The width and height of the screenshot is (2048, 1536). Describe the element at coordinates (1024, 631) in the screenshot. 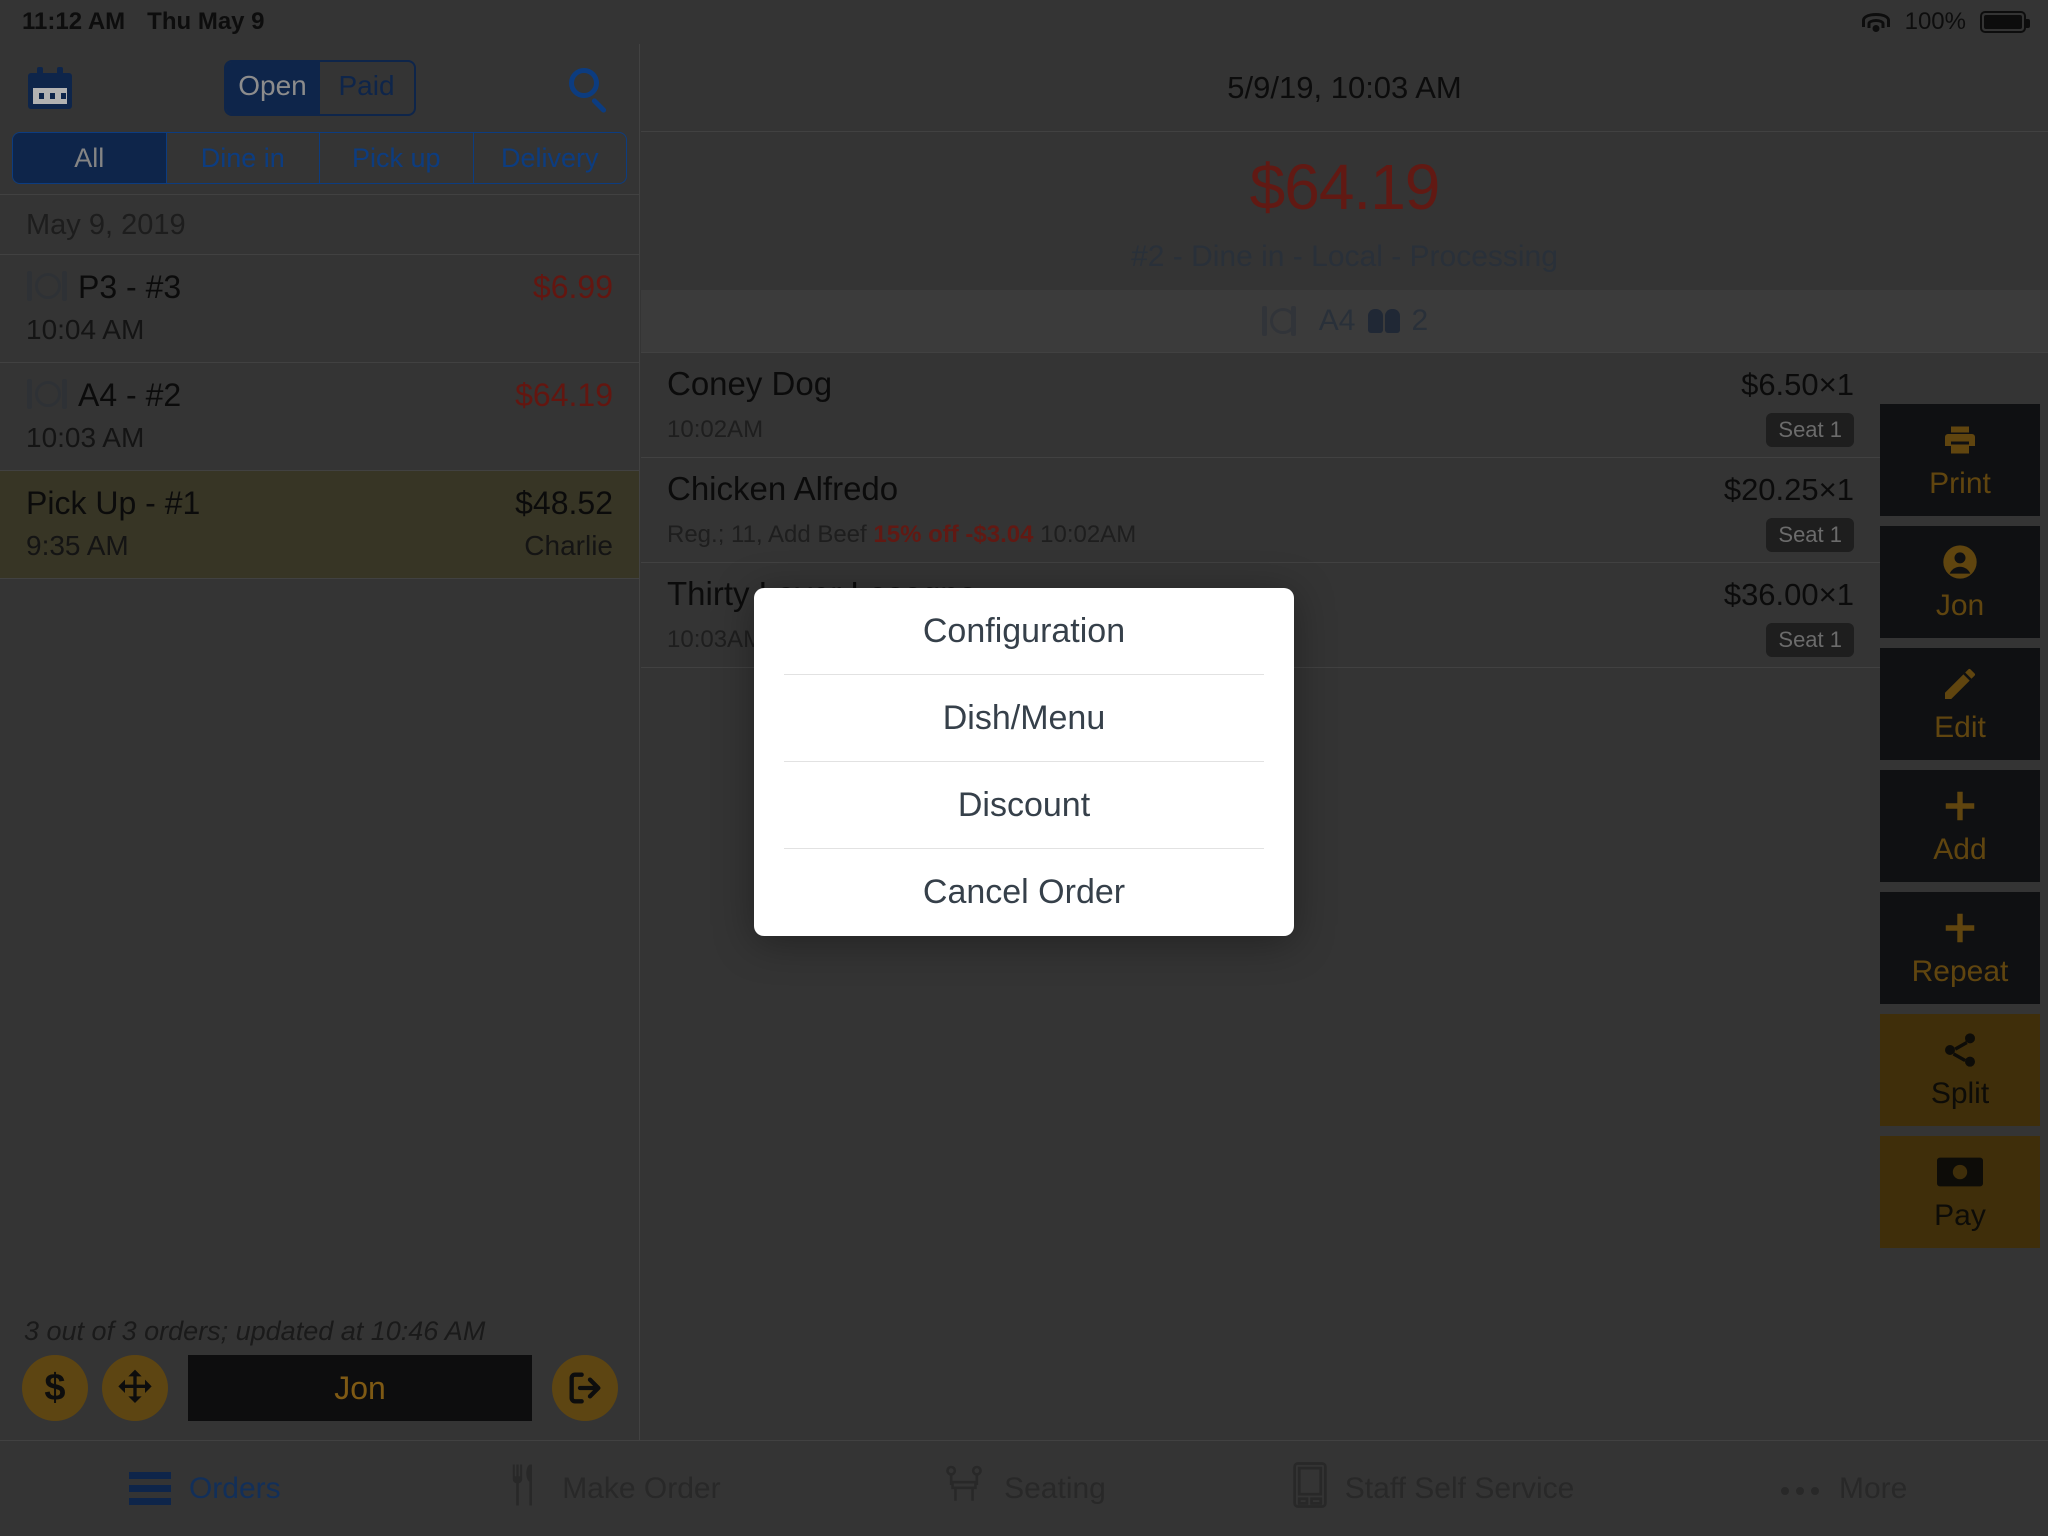

I see `modal-item-configuration: Configuration` at that location.